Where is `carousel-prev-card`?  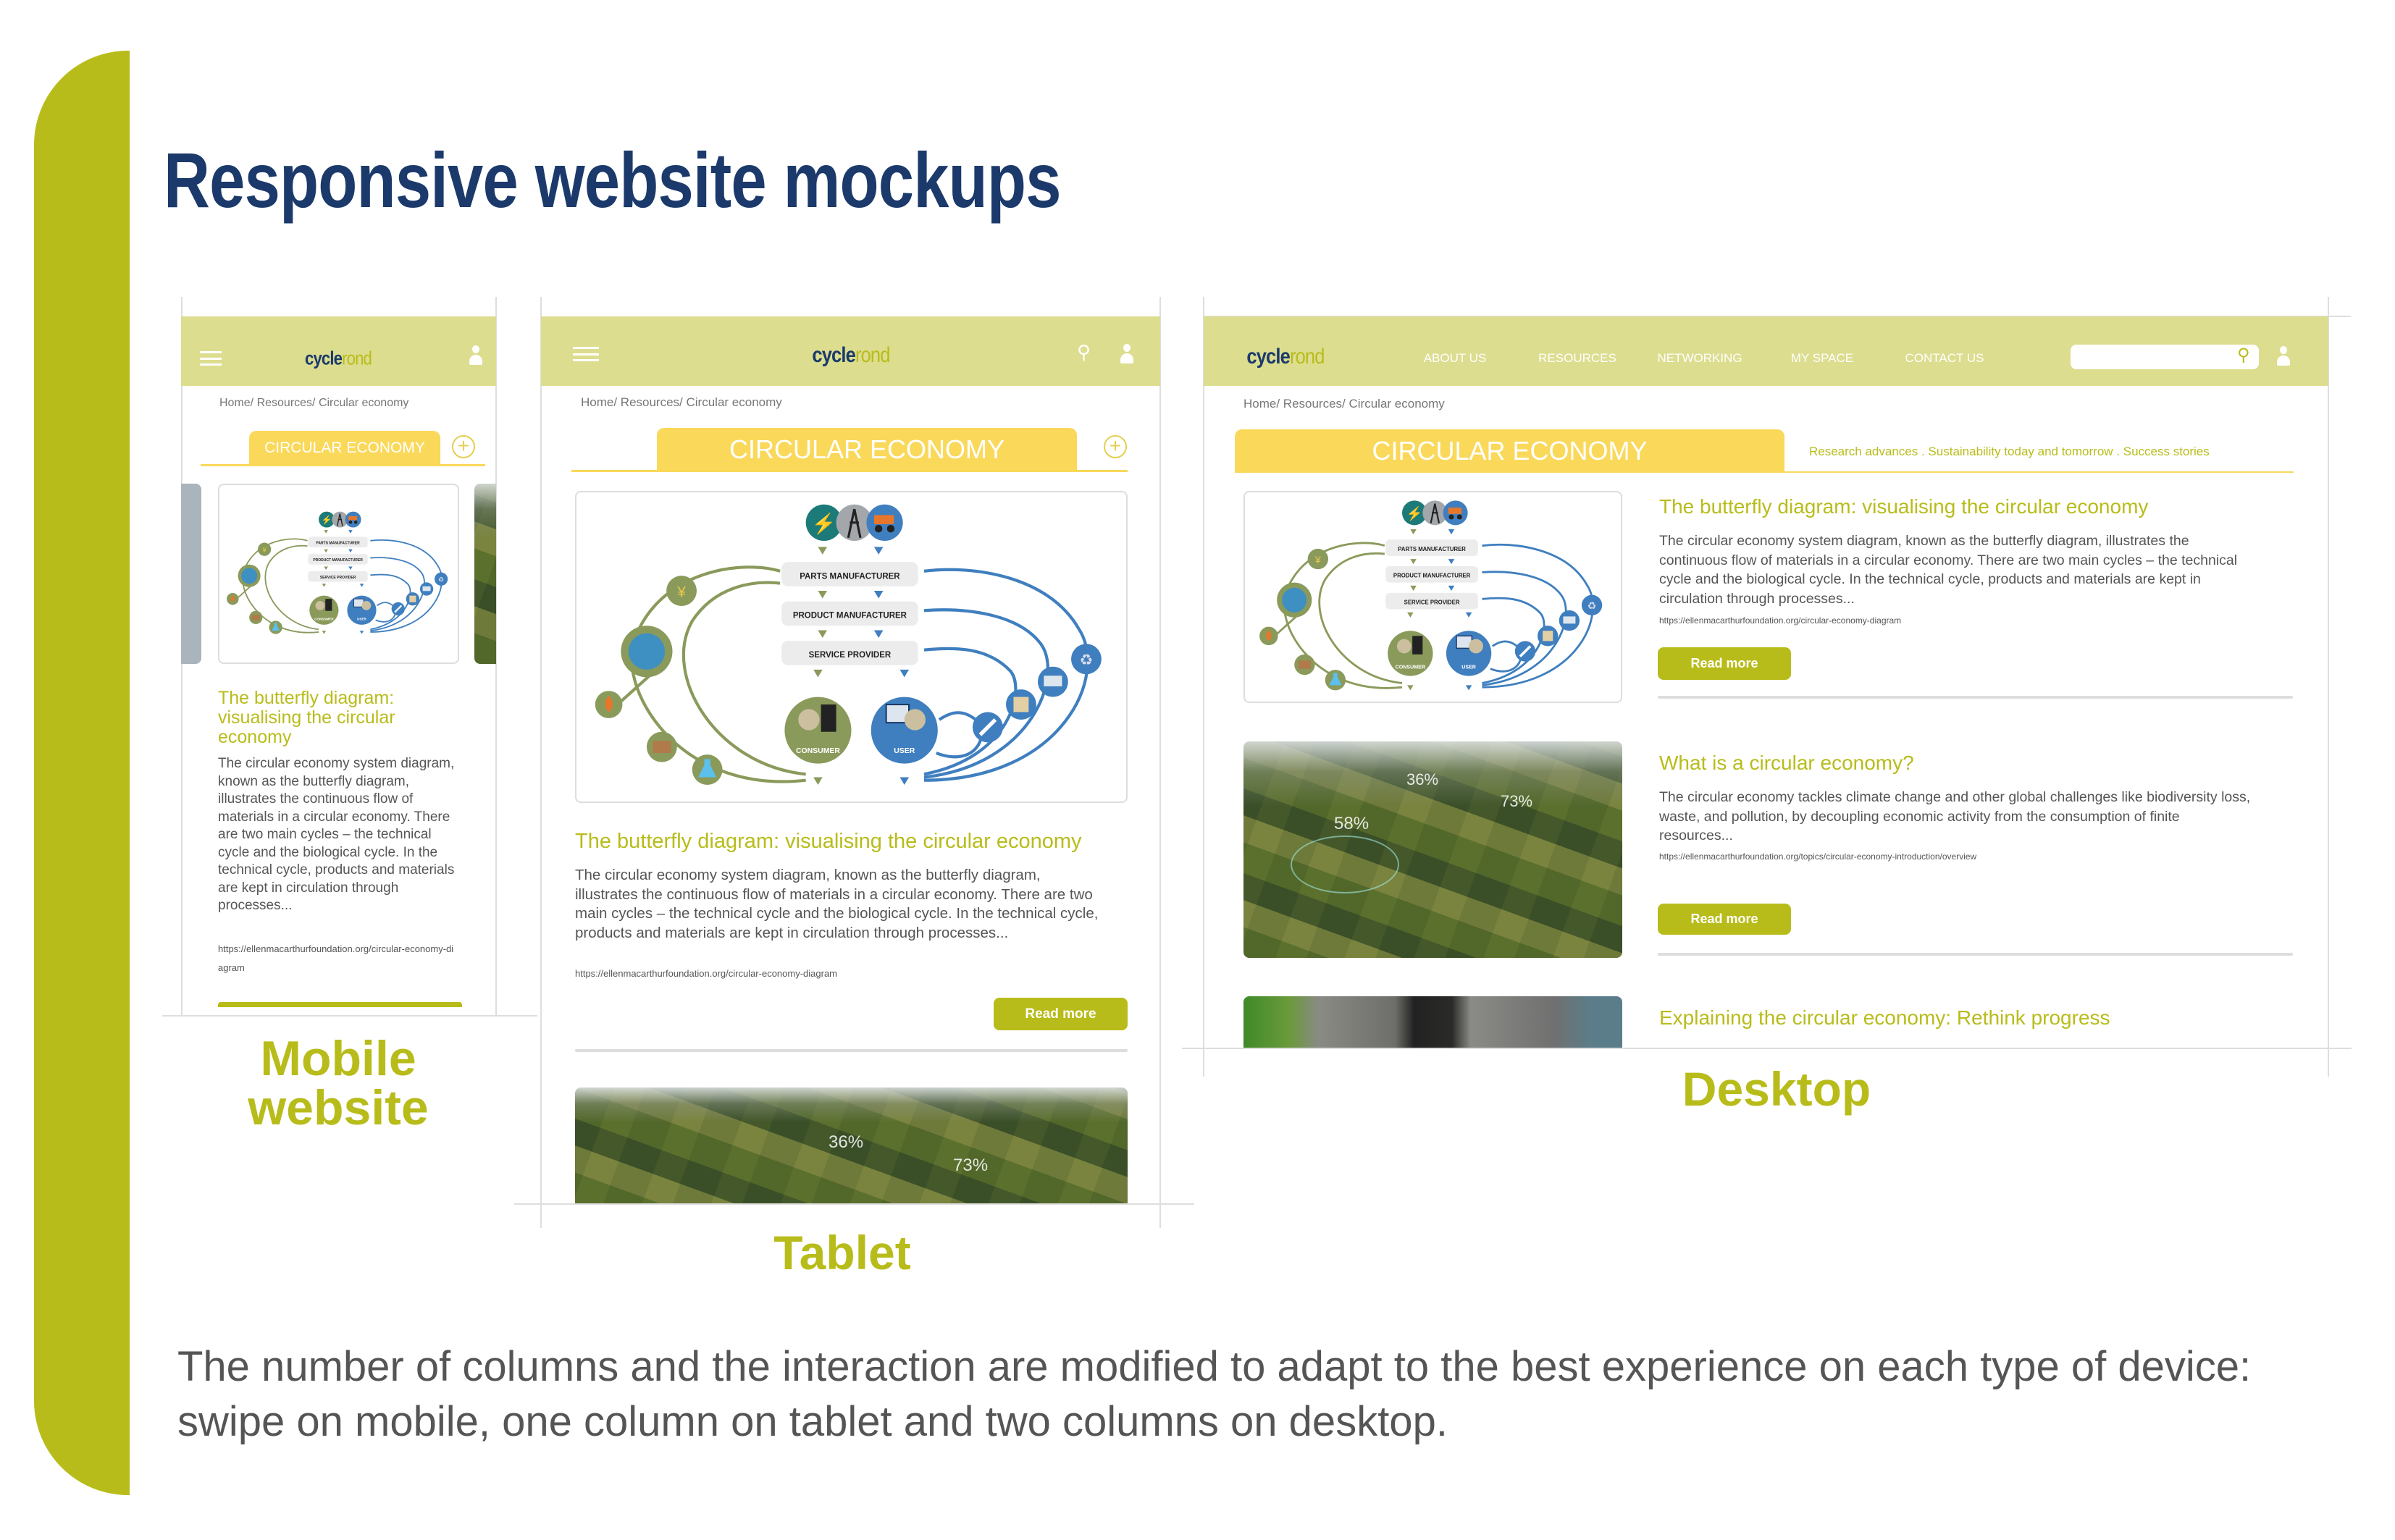 carousel-prev-card is located at coordinates (191, 574).